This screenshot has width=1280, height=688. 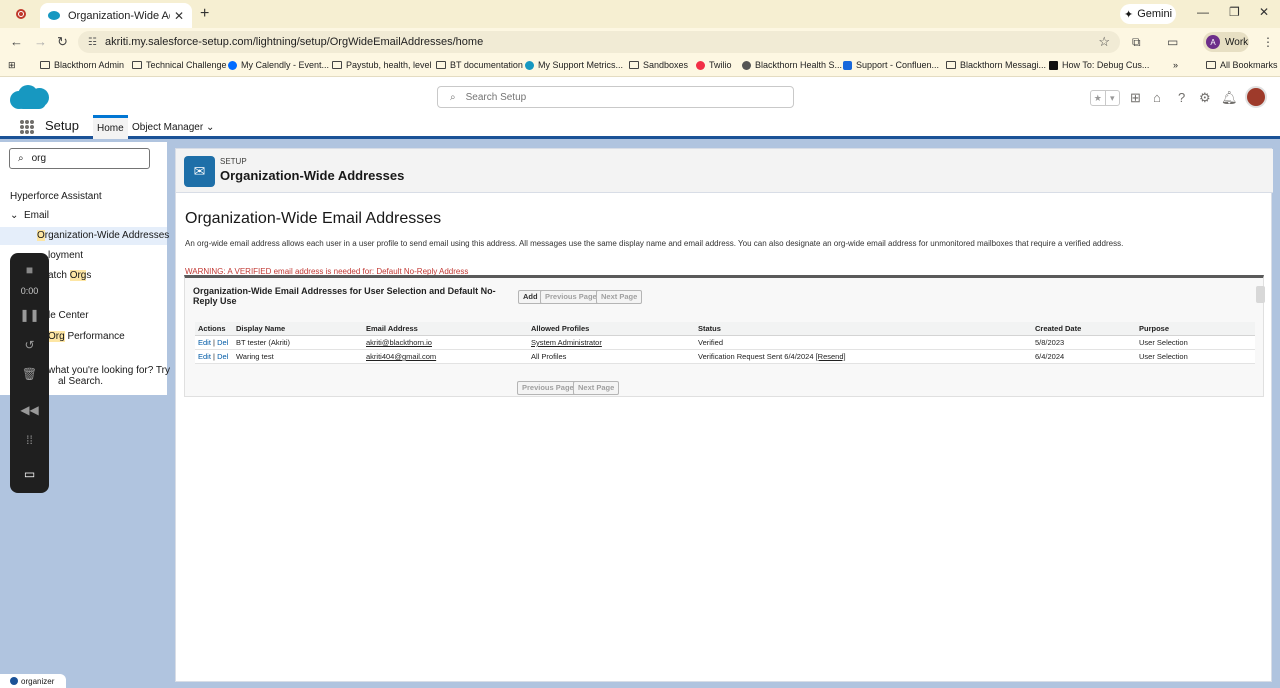 I want to click on bookmark-twilio: Twilio, so click(x=714, y=65).